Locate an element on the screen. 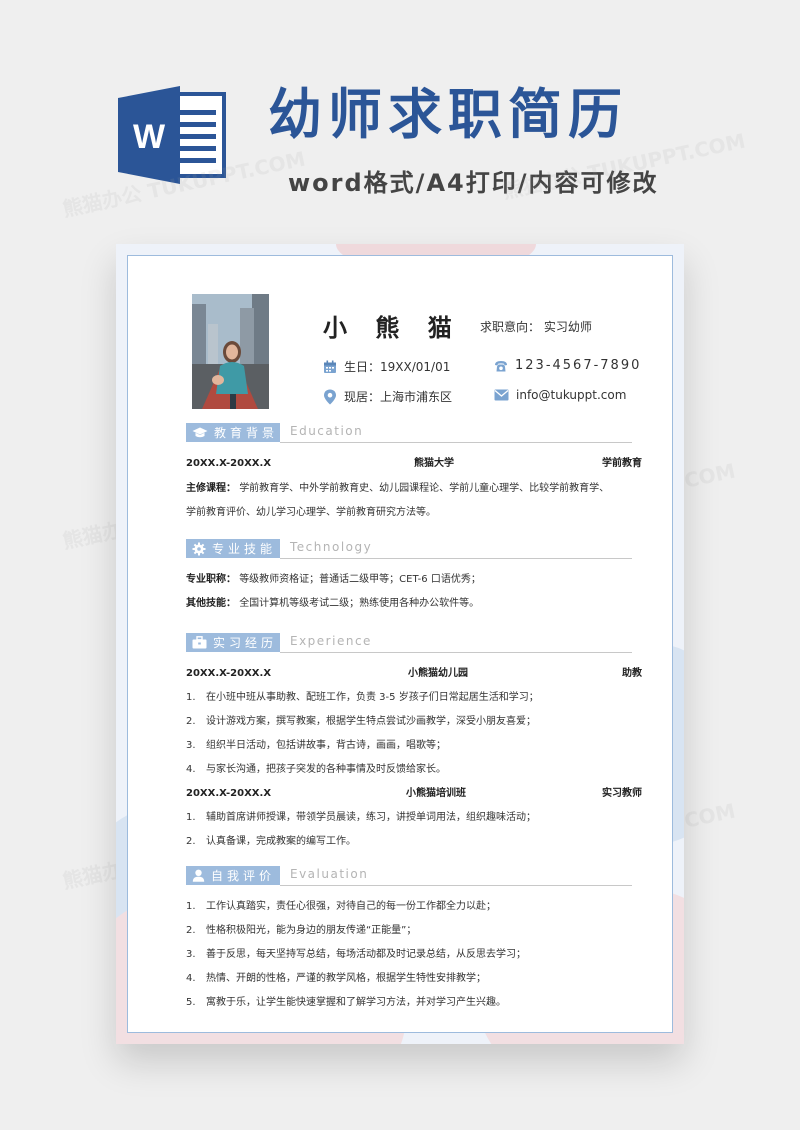 Image resolution: width=800 pixels, height=1130 pixels. phone-number: 123-4567-7890 is located at coordinates (578, 365).